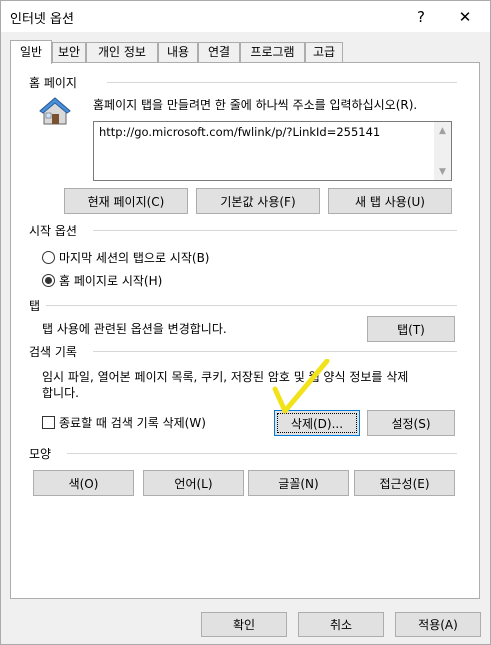  What do you see at coordinates (69, 52) in the screenshot?
I see `tab-security: 보안` at bounding box center [69, 52].